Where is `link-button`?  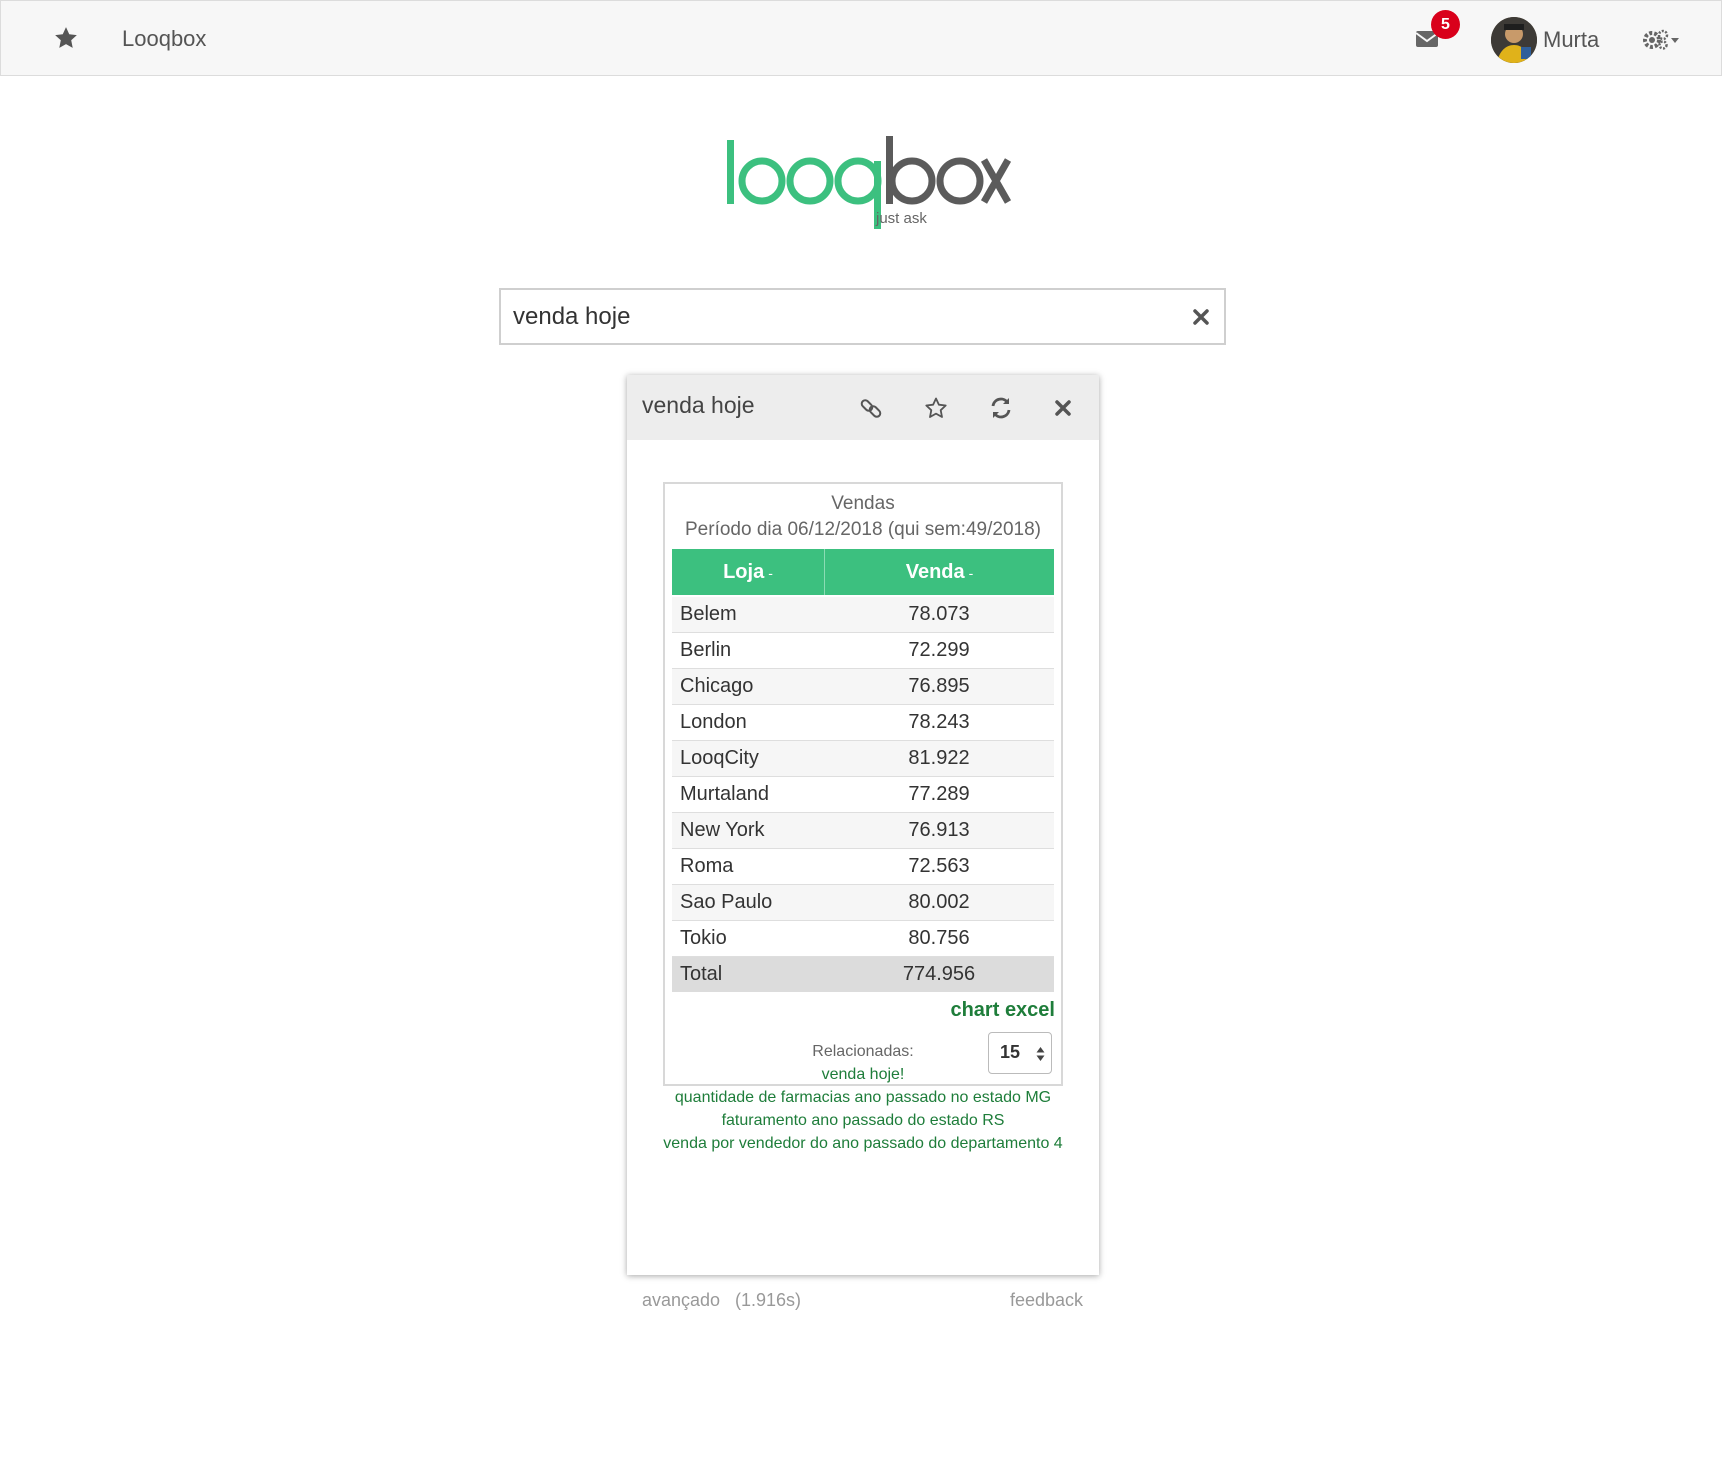
link-button is located at coordinates (870, 407).